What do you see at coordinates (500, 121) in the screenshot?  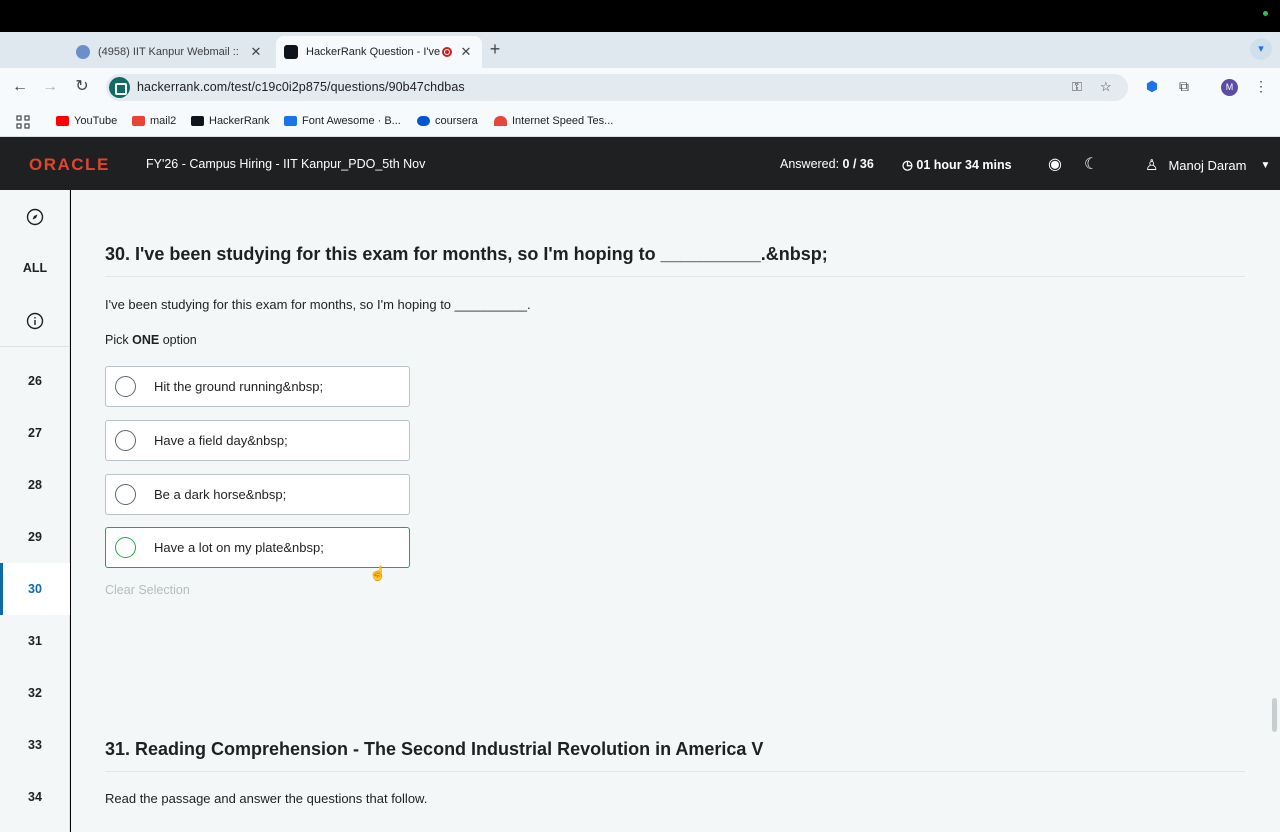 I see `speedometer-icon` at bounding box center [500, 121].